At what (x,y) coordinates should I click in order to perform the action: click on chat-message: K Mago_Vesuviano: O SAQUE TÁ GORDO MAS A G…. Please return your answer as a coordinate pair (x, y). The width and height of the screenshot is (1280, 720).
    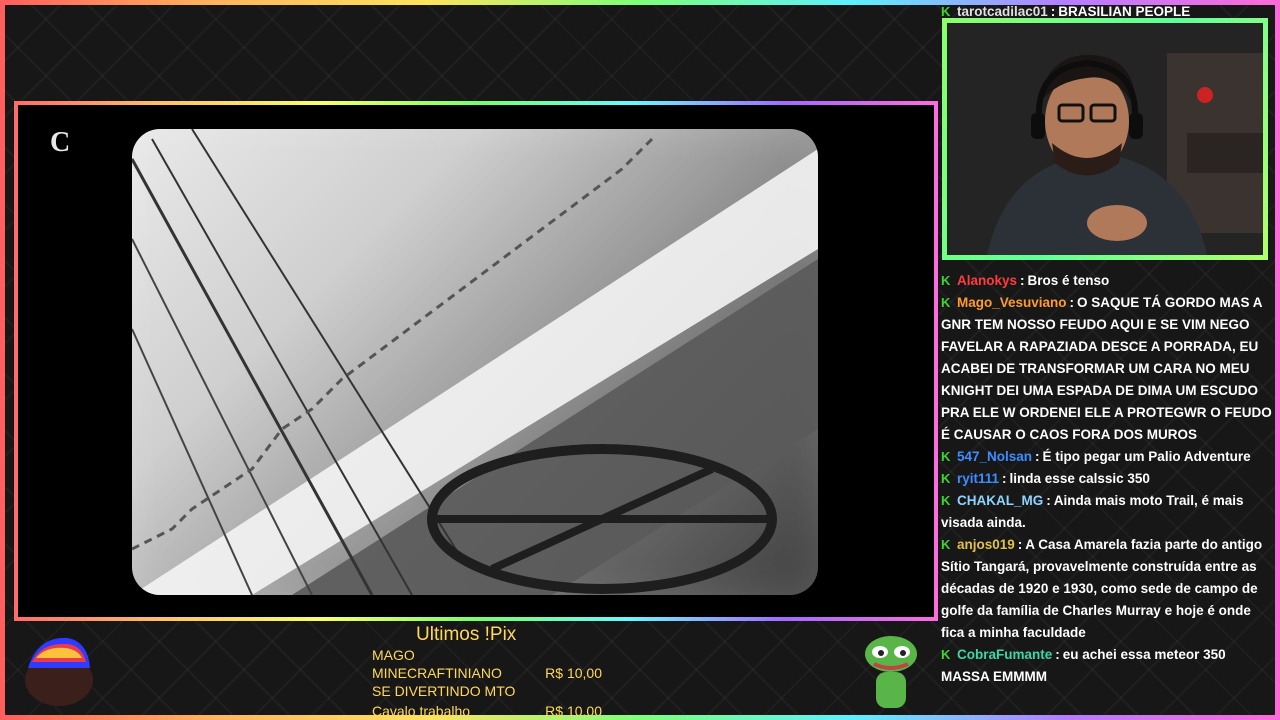
    Looking at the image, I should click on (1108, 369).